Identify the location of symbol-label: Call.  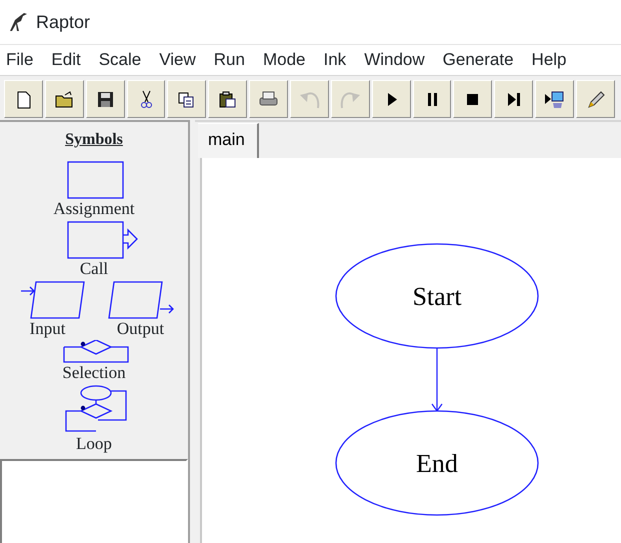
(94, 269).